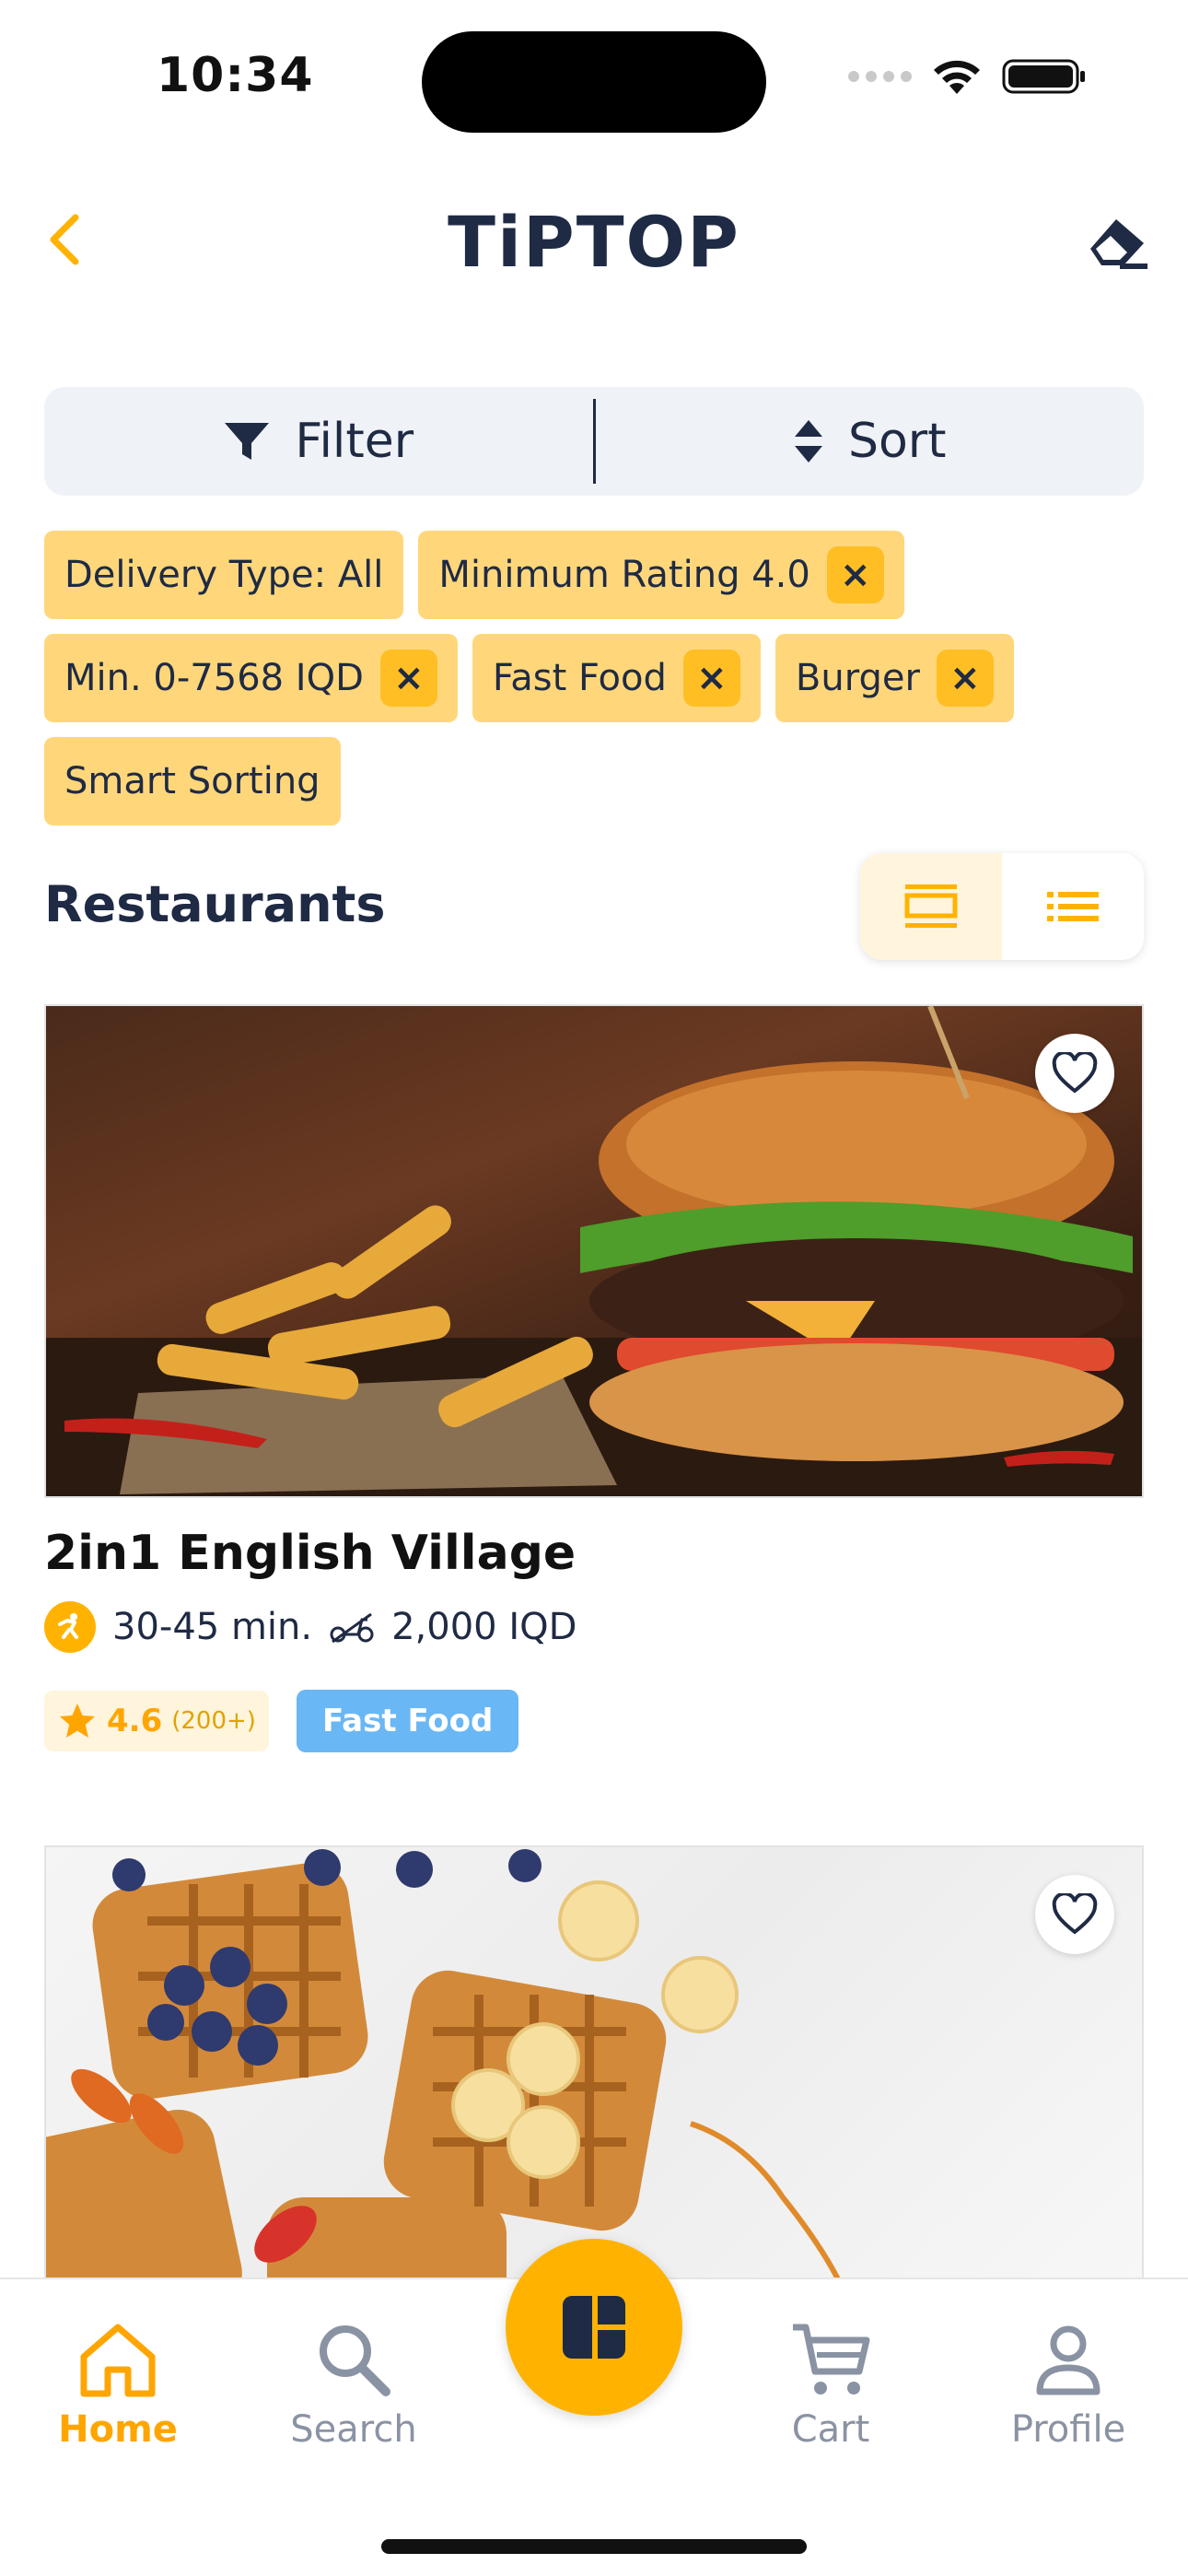  What do you see at coordinates (118, 2429) in the screenshot?
I see `tab-label: Home` at bounding box center [118, 2429].